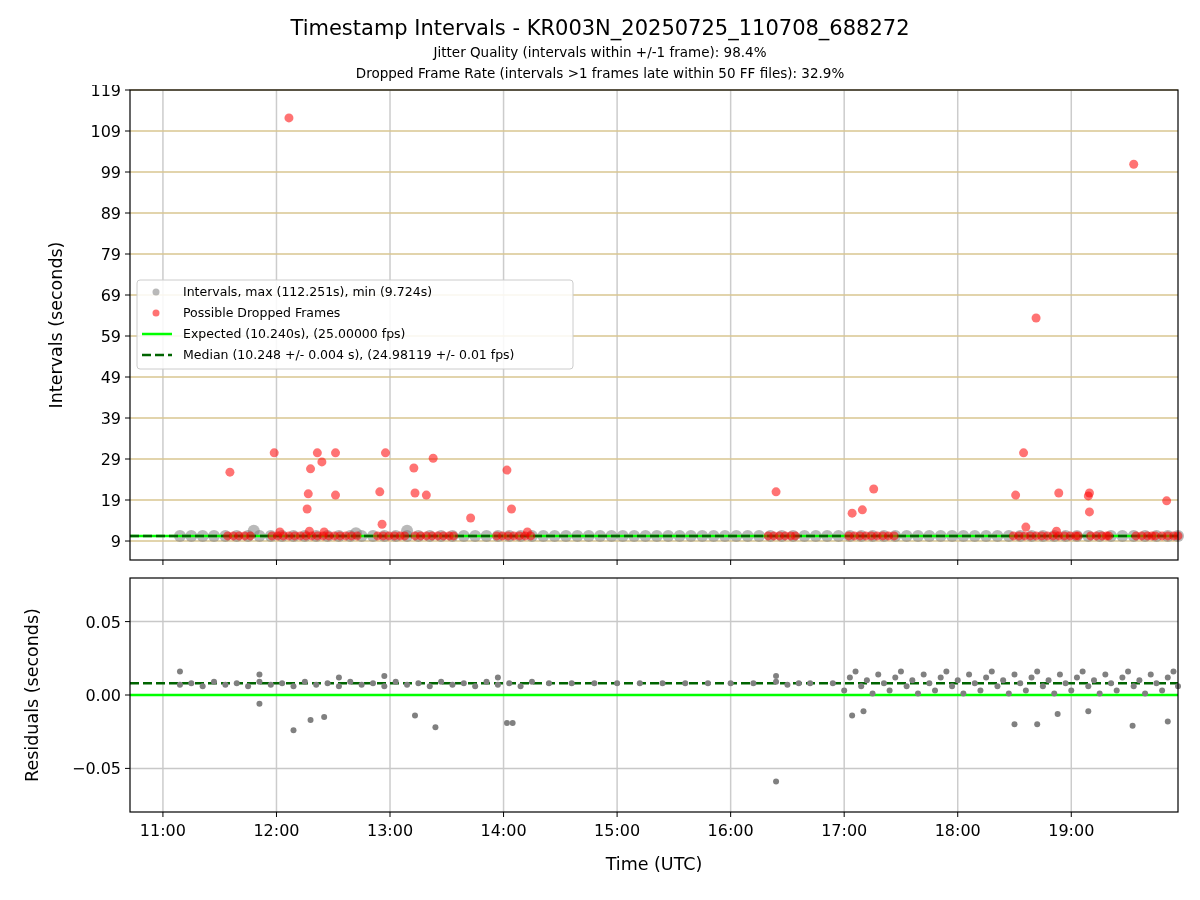 The width and height of the screenshot is (1200, 900). Describe the element at coordinates (115, 541) in the screenshot. I see `tick-label: 9` at that location.